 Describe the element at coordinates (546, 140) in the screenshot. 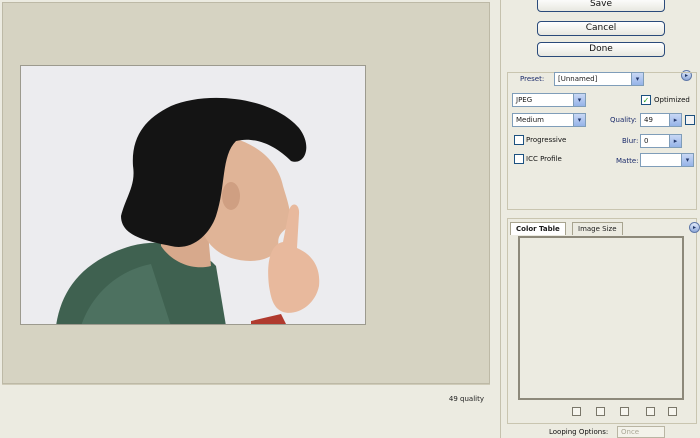

I see `progressive-label: Progressive` at that location.